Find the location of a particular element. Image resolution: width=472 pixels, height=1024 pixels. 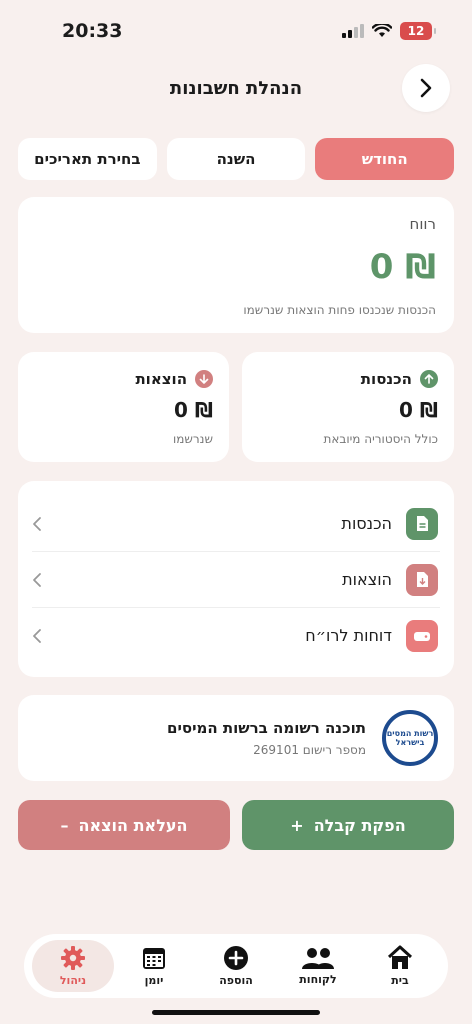

battery-indicator: 12 is located at coordinates (418, 31).